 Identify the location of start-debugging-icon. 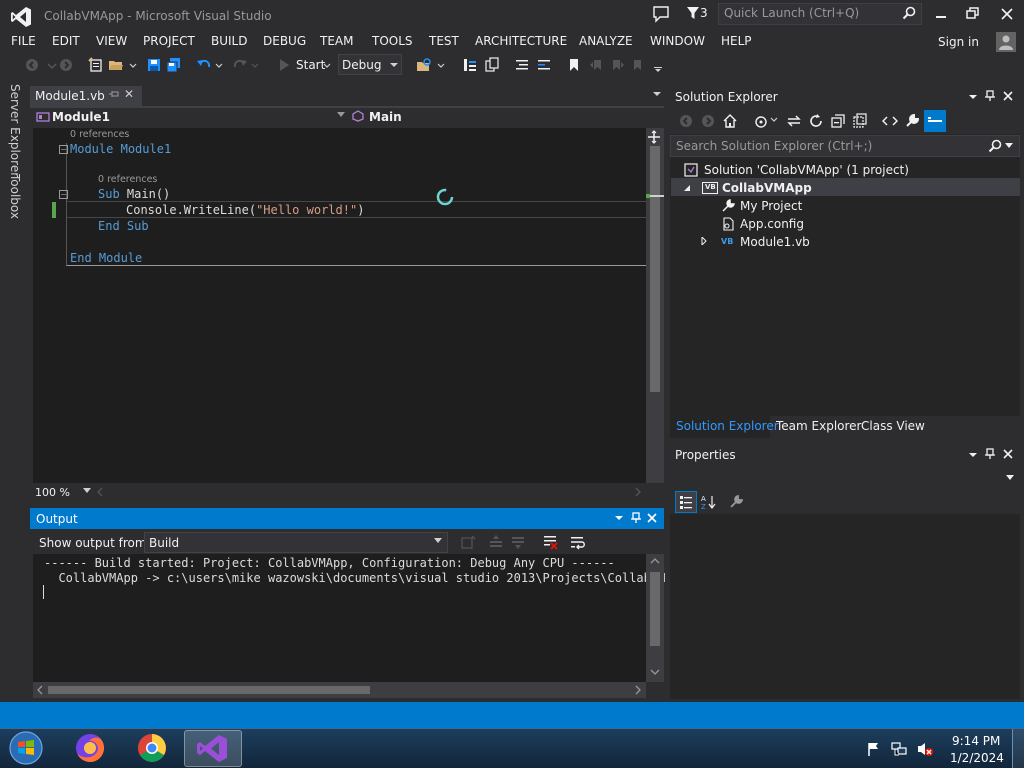
(284, 65).